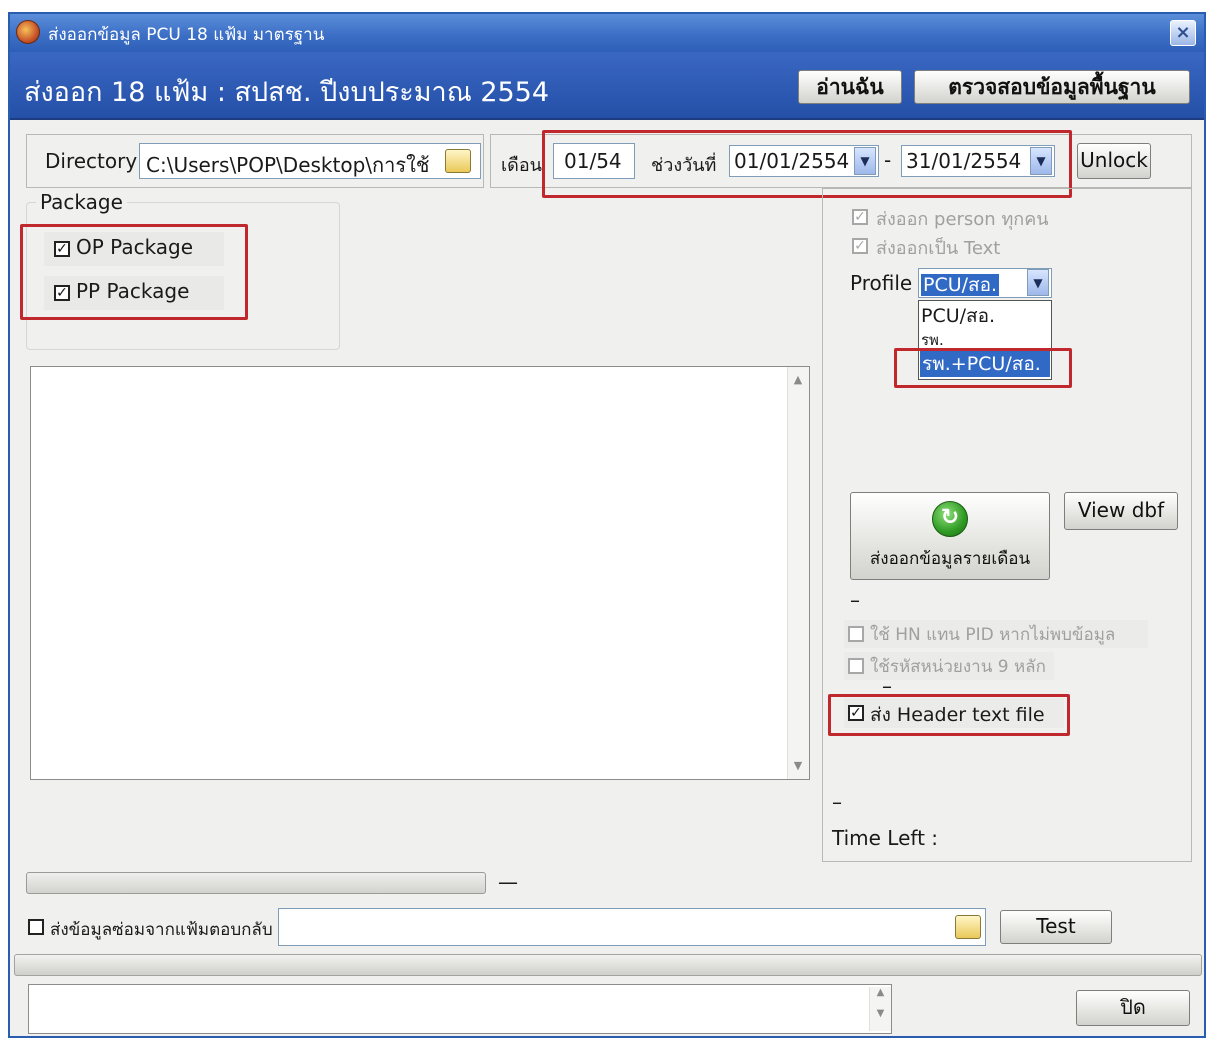 This screenshot has width=1210, height=1041. What do you see at coordinates (632, 927) in the screenshot?
I see `repair-file-input` at bounding box center [632, 927].